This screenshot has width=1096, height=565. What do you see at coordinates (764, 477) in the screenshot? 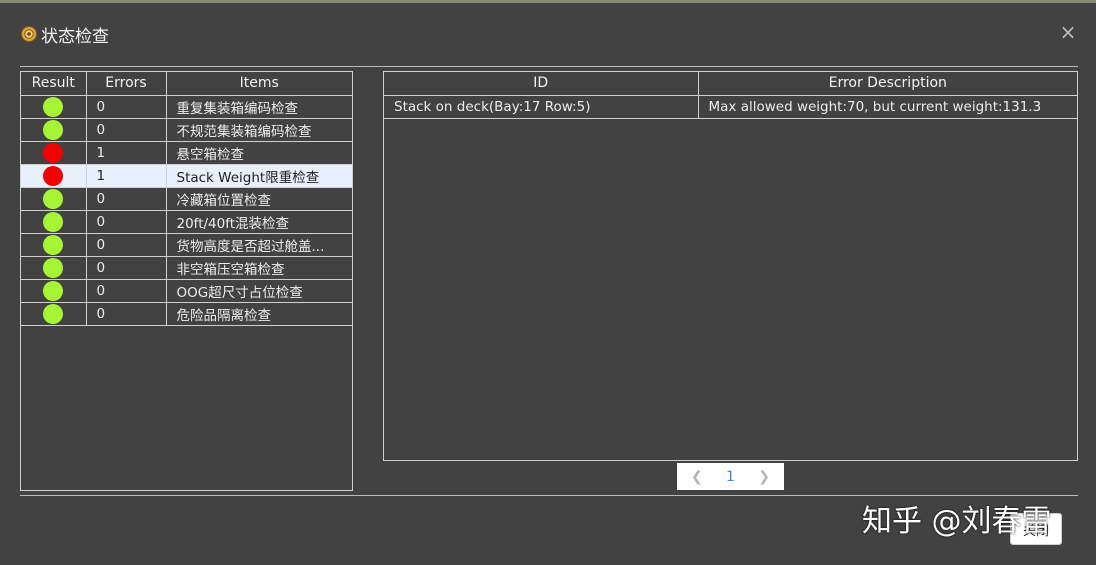
I see `chevron-right-icon: ❯` at bounding box center [764, 477].